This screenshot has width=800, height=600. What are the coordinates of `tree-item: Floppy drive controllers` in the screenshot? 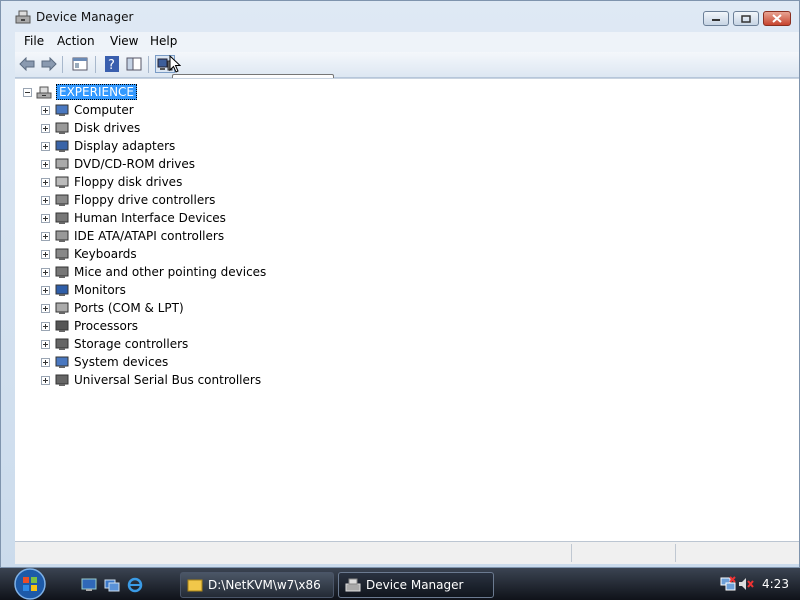 It's located at (128, 200).